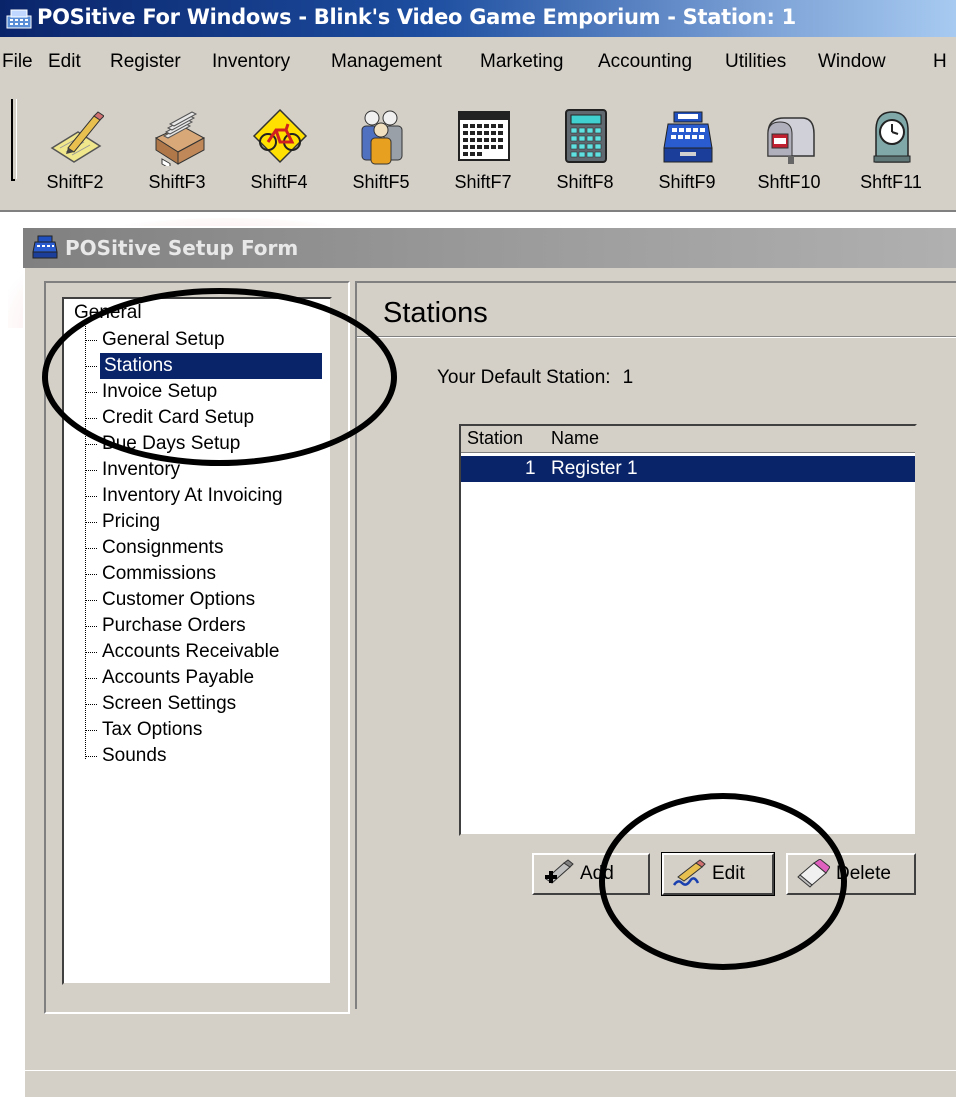 This screenshot has width=956, height=1097. What do you see at coordinates (280, 136) in the screenshot?
I see `bicycle-icon` at bounding box center [280, 136].